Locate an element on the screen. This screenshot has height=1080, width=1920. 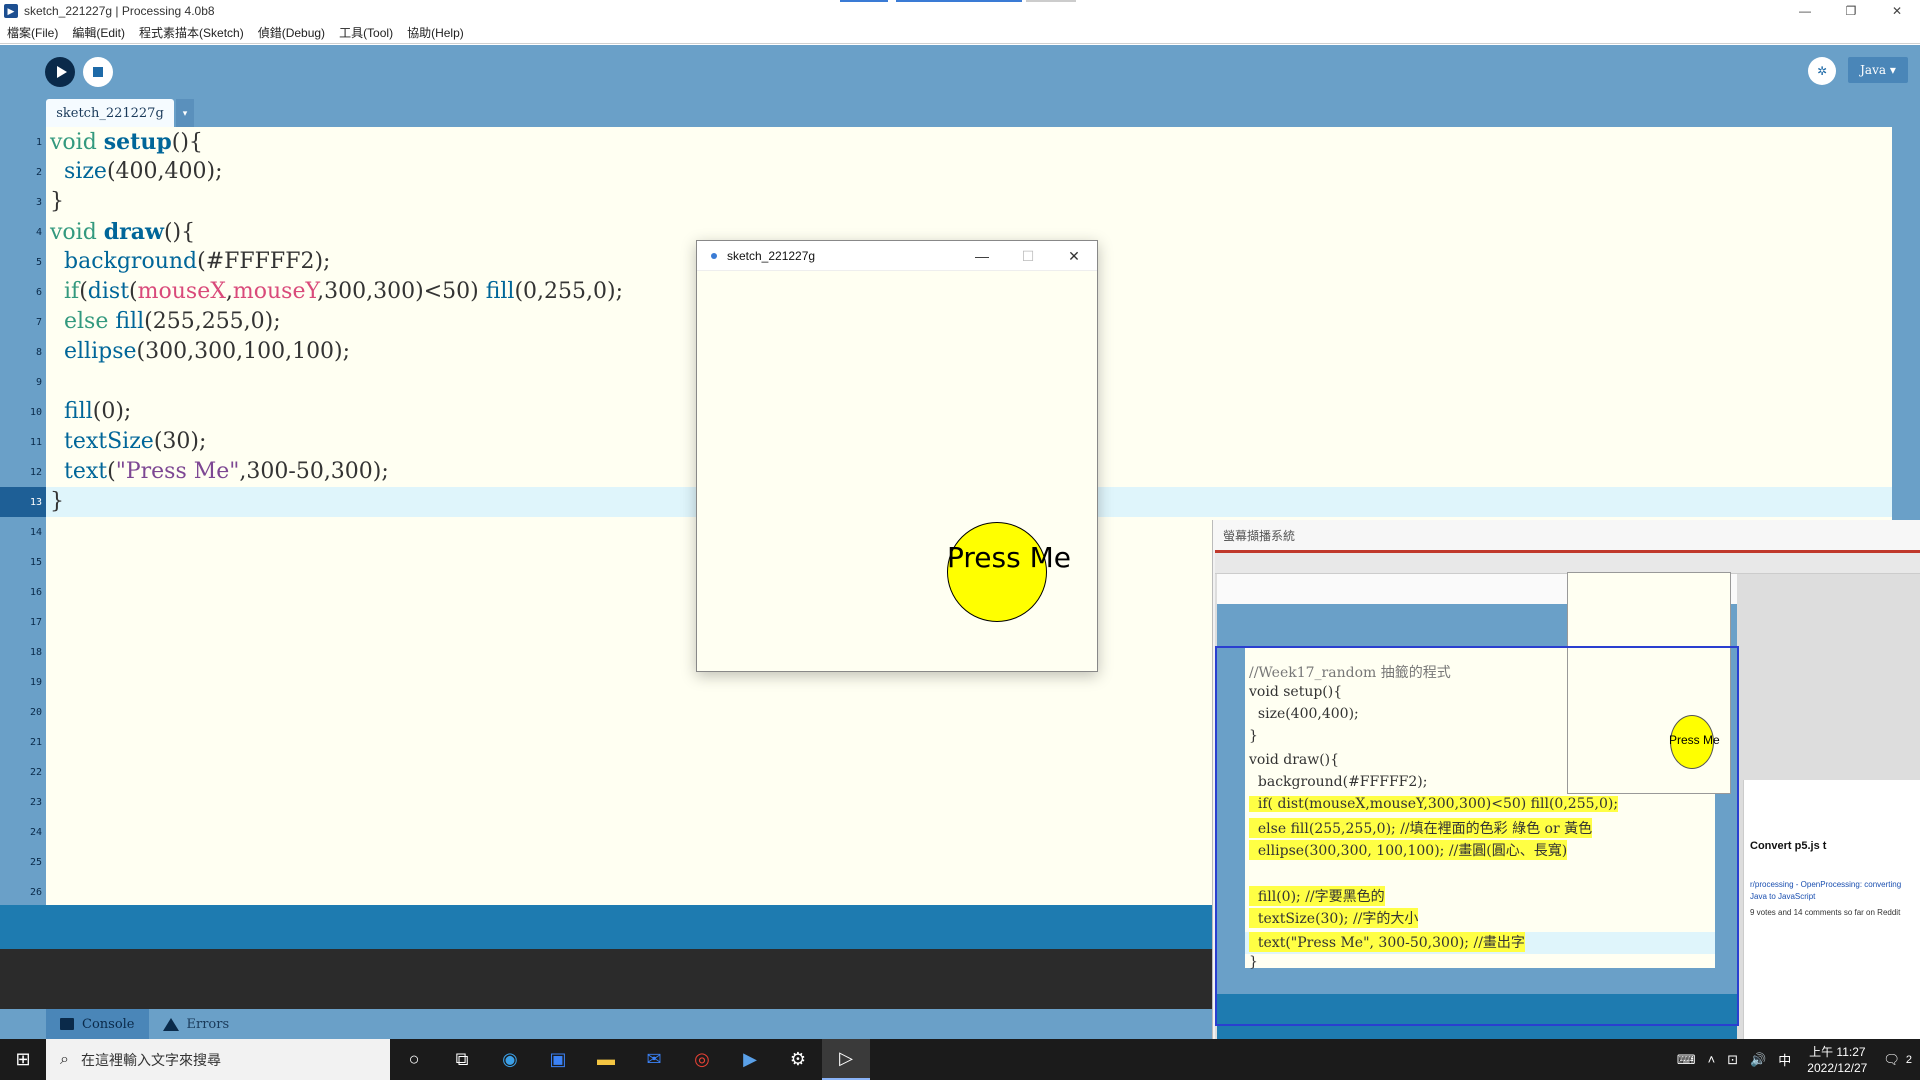
store-icon: ▣ is located at coordinates (558, 1059).